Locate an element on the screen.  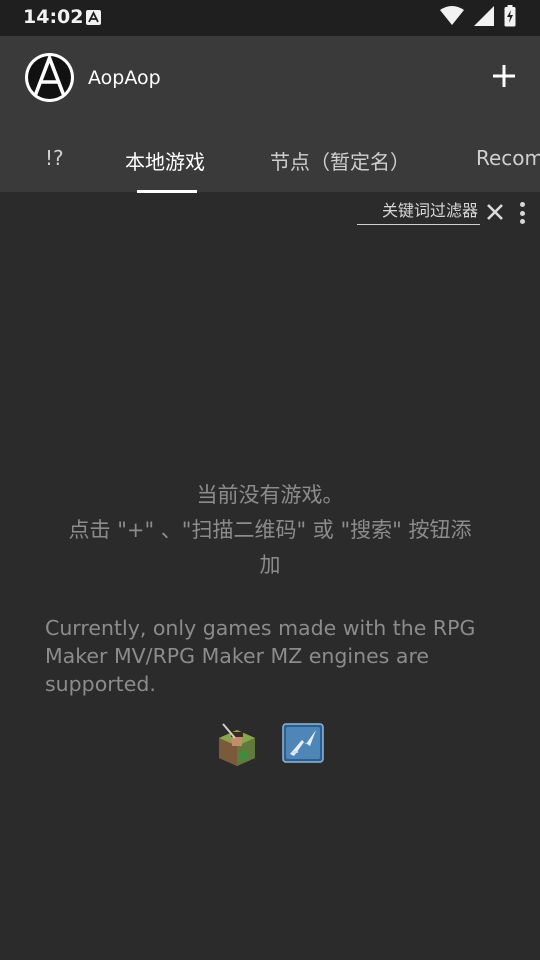
filter-row is located at coordinates (270, 212).